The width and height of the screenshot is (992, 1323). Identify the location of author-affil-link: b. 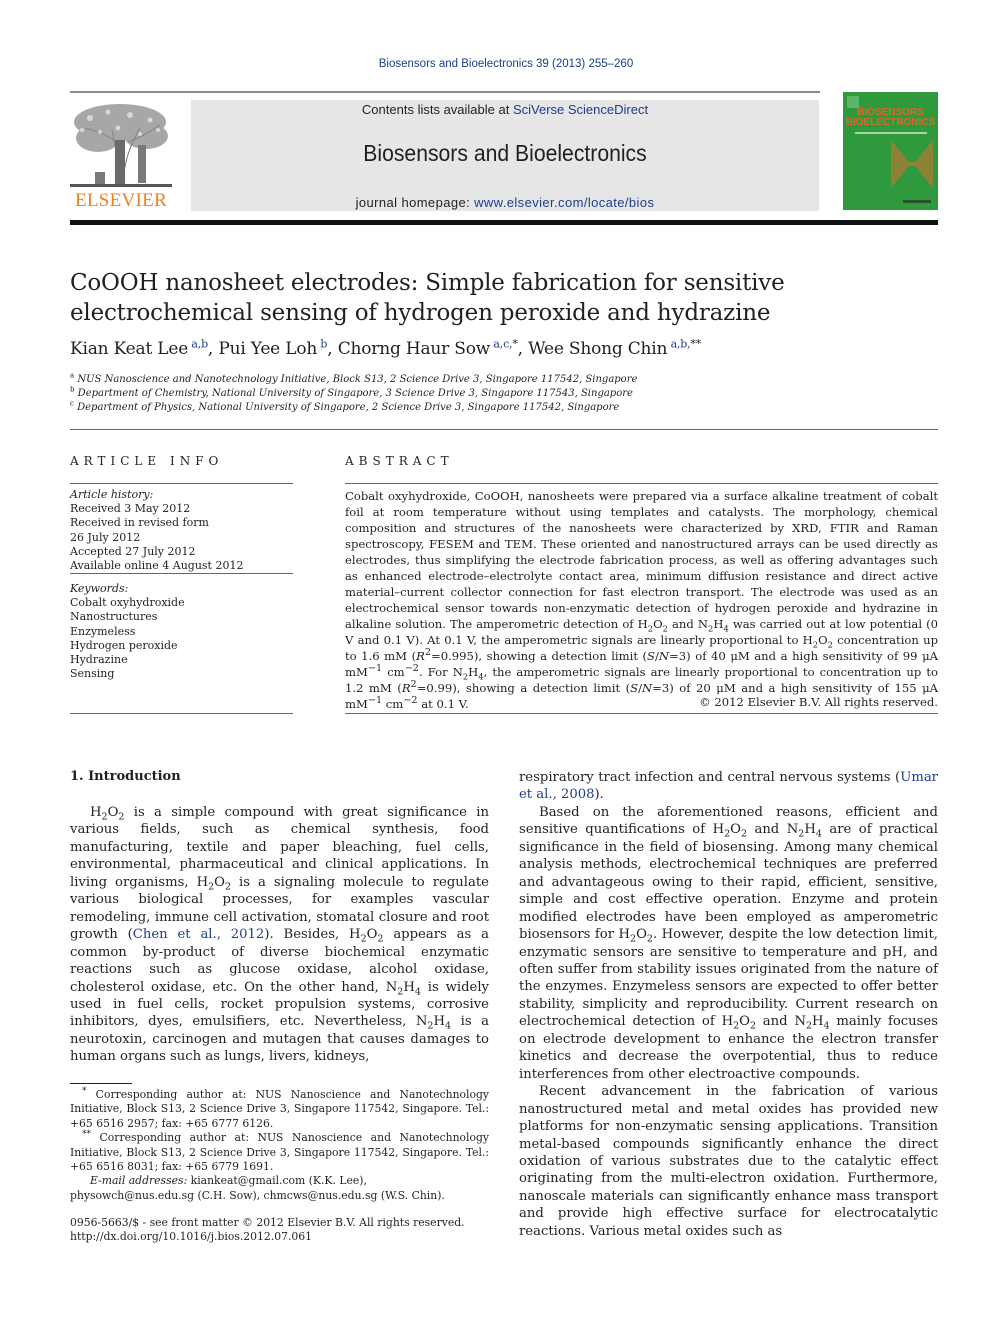
(323, 343).